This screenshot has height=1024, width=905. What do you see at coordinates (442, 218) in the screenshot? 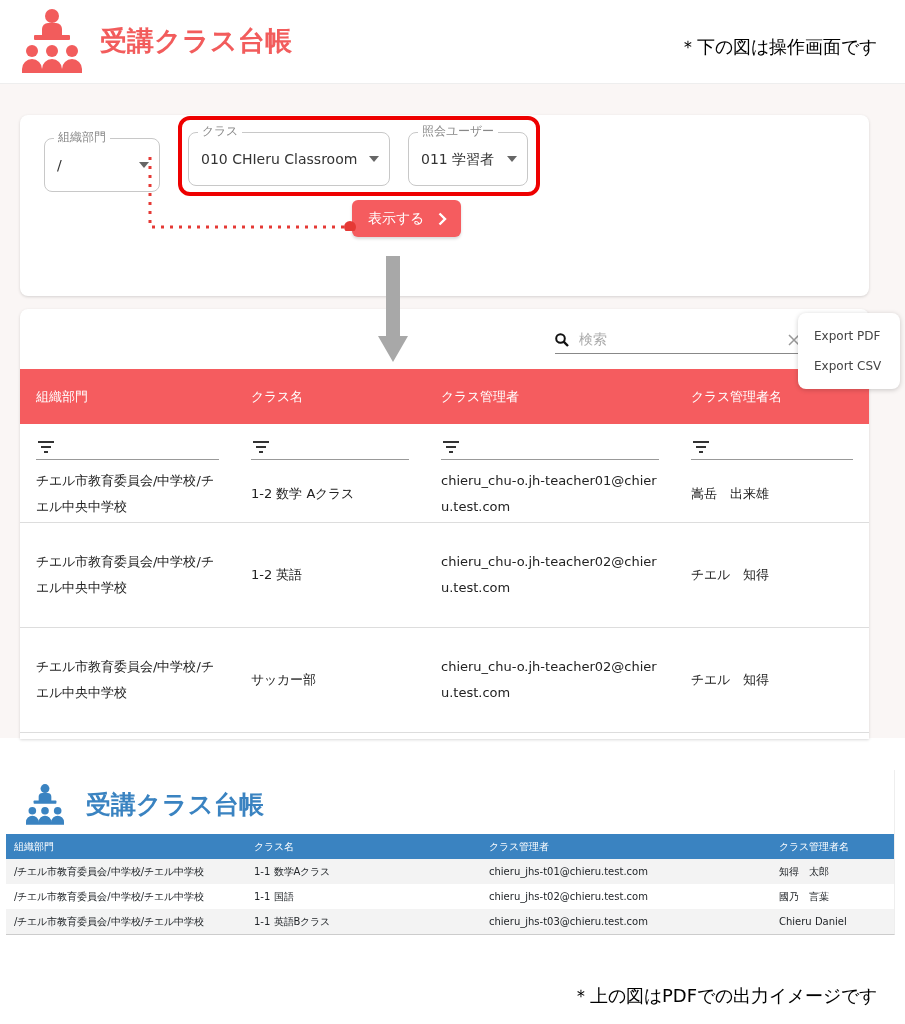
I see `chevron-right-icon` at bounding box center [442, 218].